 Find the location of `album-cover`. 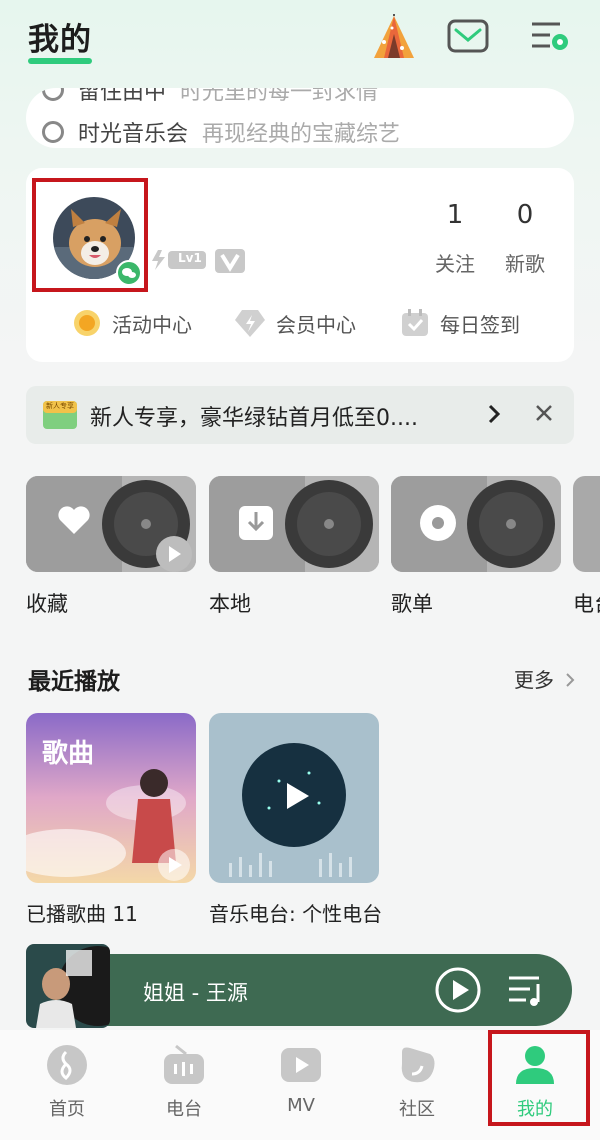

album-cover is located at coordinates (68, 986).